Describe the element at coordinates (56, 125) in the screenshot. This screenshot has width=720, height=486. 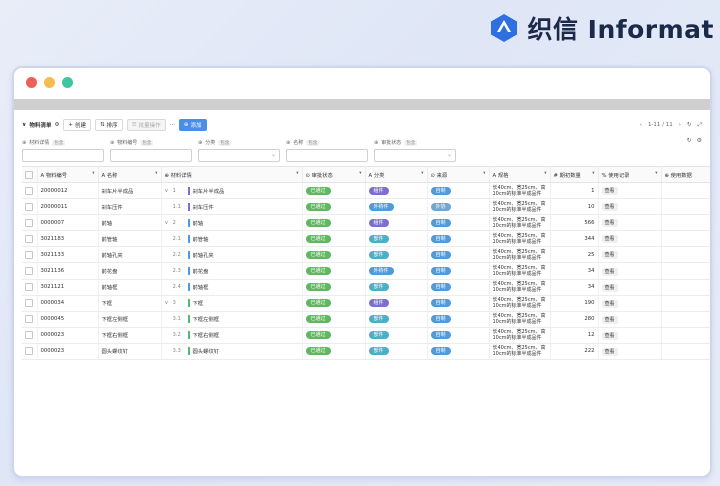
I see `settings-icon: ⚙` at that location.